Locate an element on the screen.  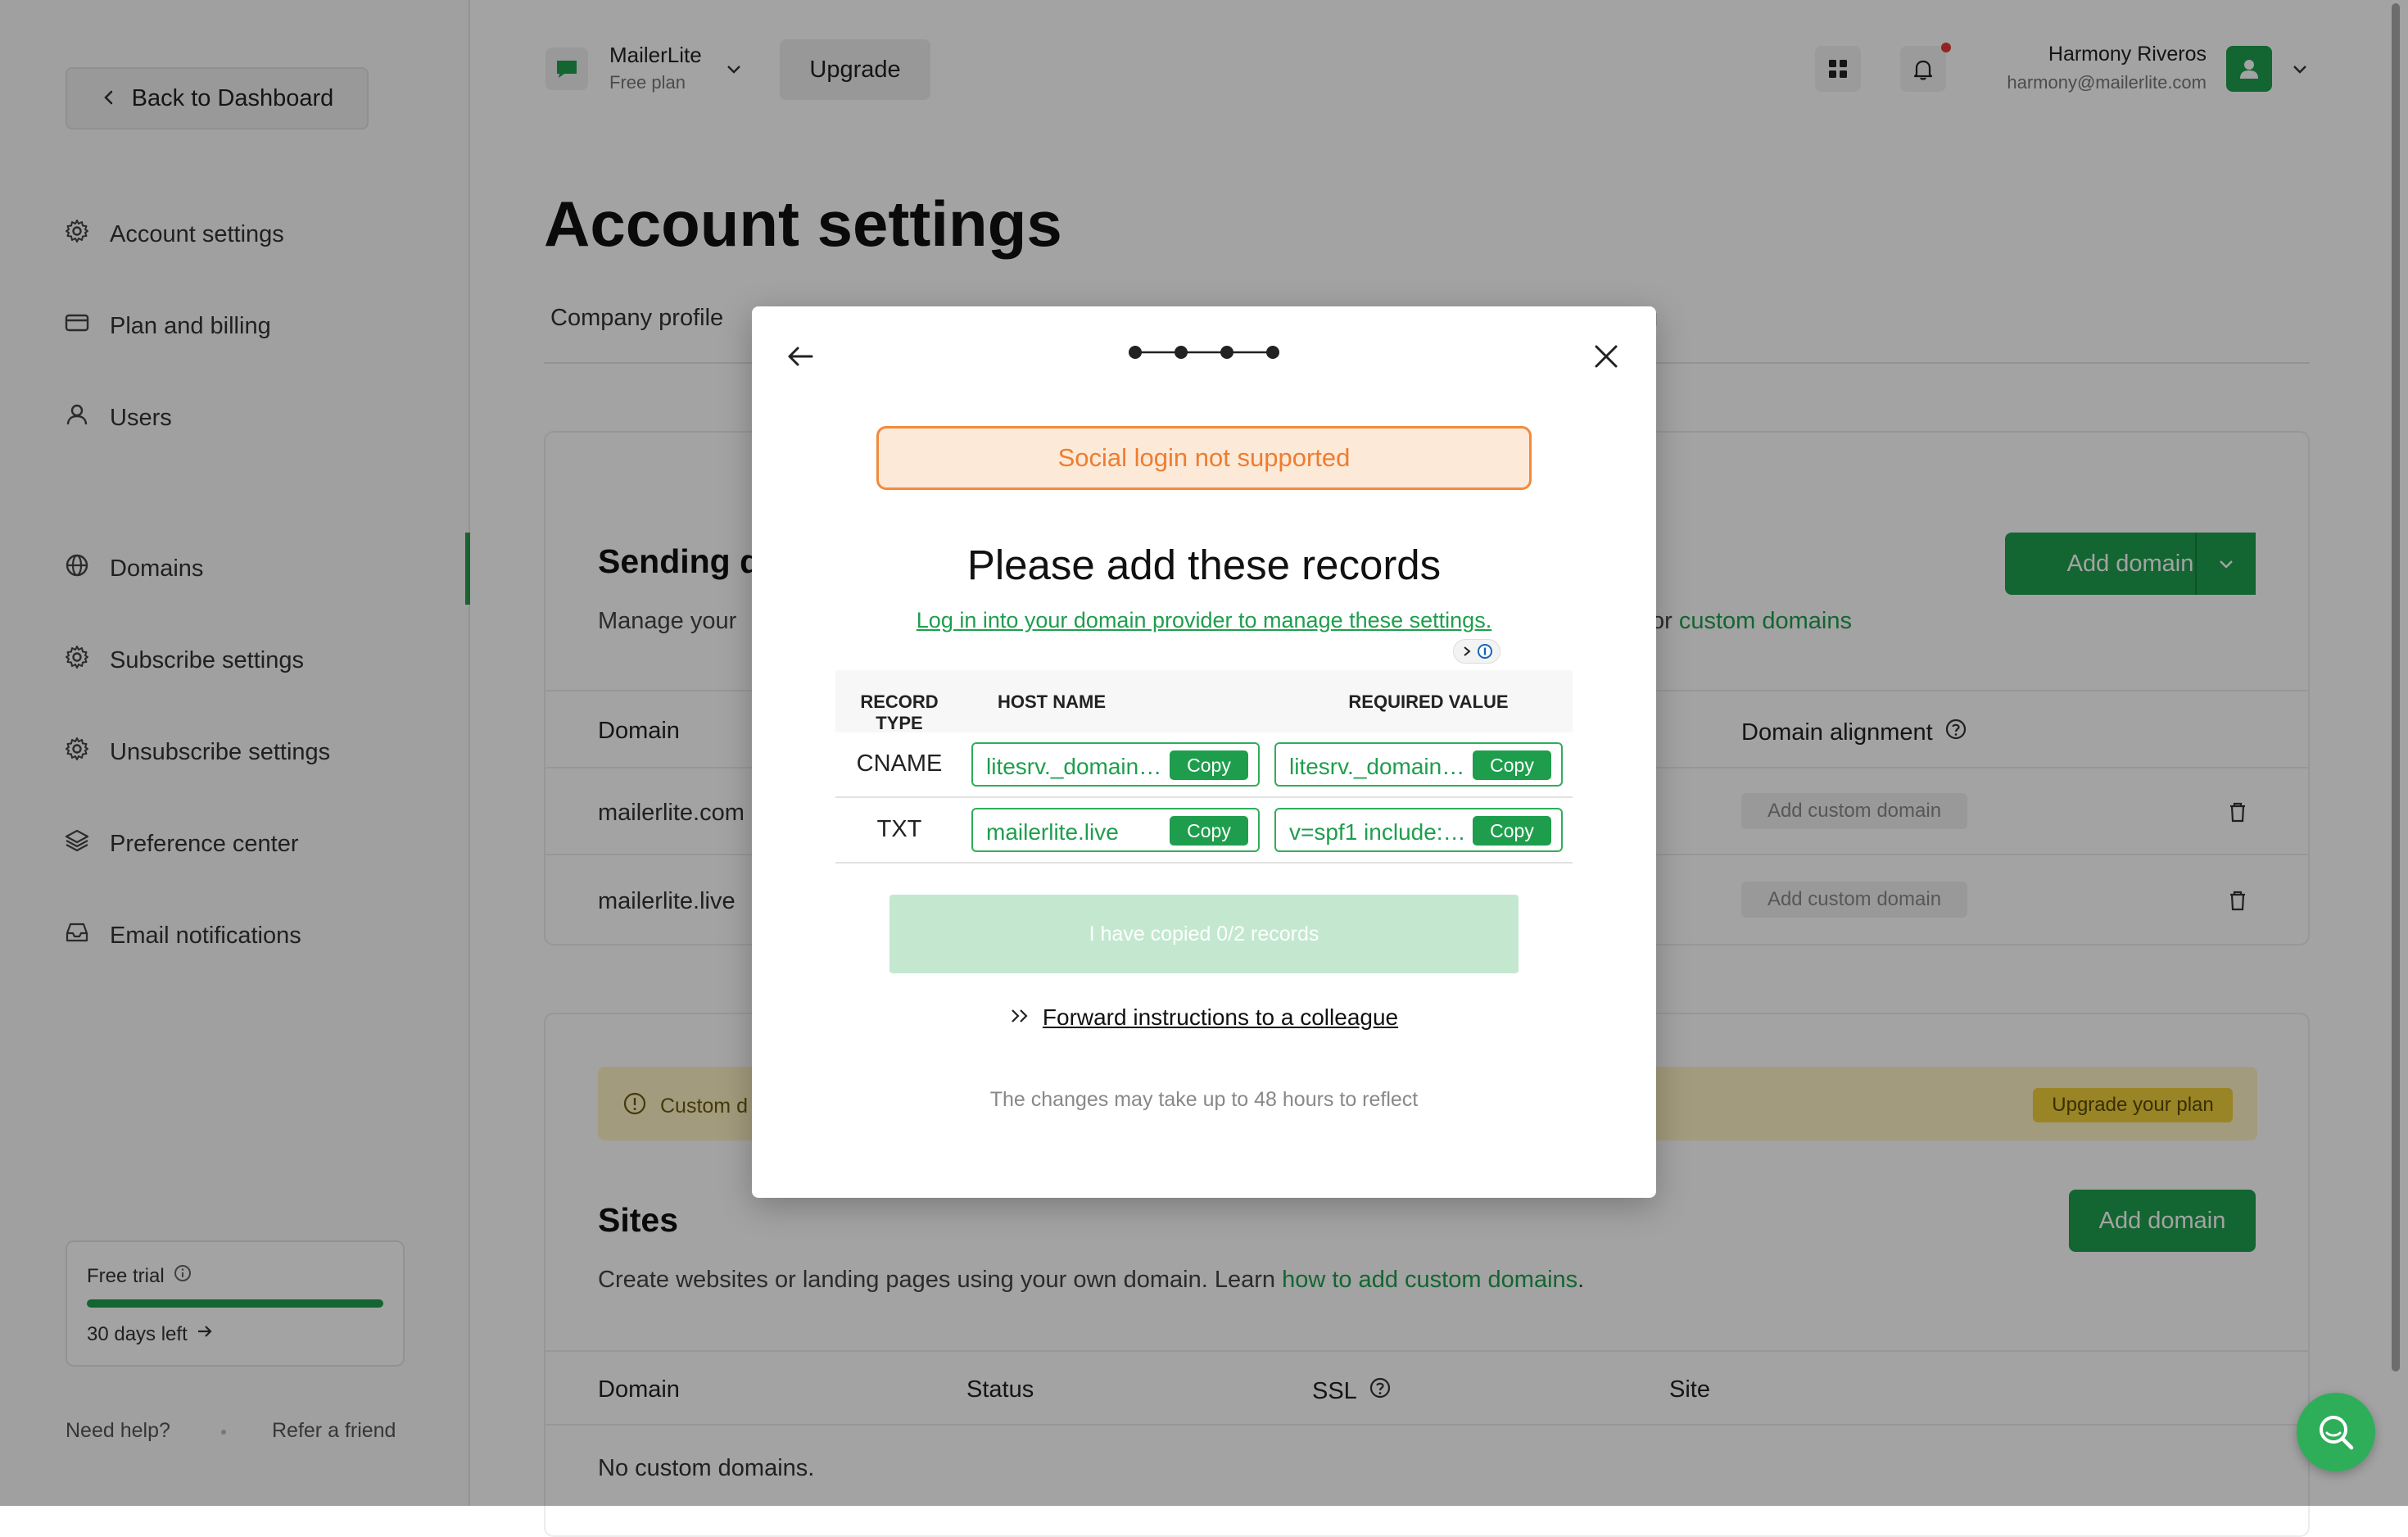
required-value-field: litesrv._domainkey.mlsend.com Copy is located at coordinates (1418, 765).